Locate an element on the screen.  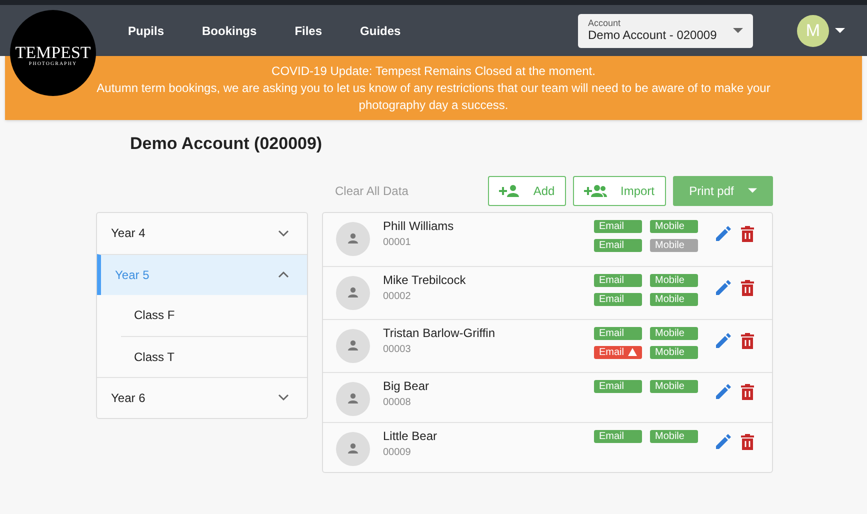
pupil-id: 00003 is located at coordinates (397, 349).